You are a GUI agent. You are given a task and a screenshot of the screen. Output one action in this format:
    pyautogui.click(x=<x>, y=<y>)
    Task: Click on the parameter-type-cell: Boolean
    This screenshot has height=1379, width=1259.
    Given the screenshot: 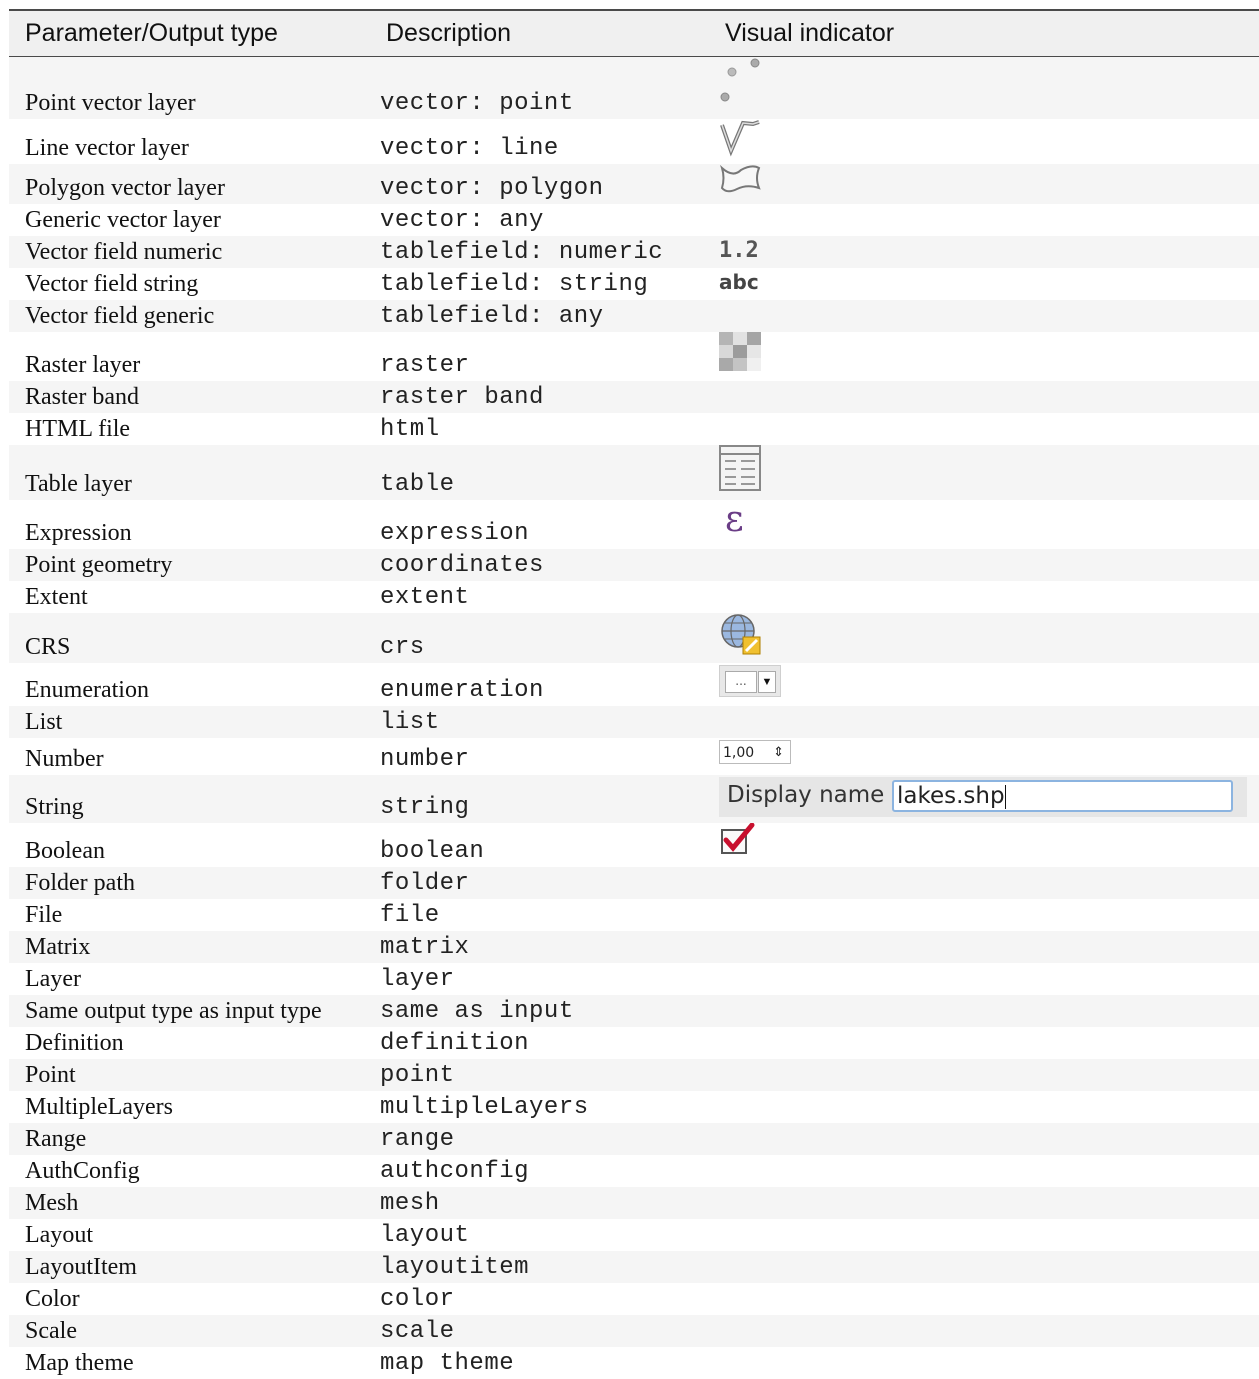 What is the action you would take?
    pyautogui.click(x=189, y=845)
    